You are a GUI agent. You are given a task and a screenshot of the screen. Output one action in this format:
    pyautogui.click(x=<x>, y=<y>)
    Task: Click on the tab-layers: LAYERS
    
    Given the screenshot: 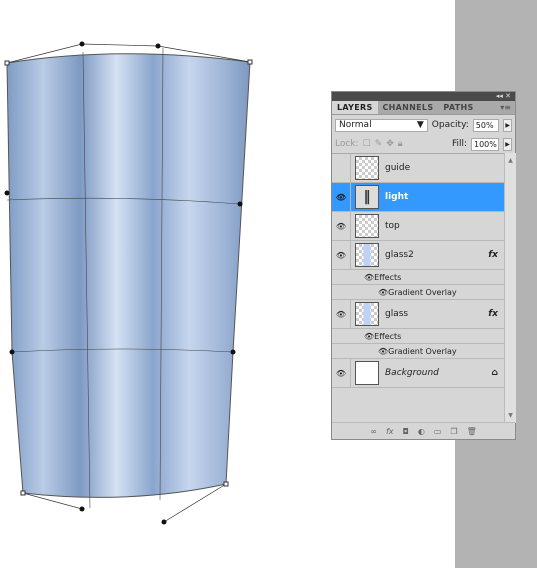 What is the action you would take?
    pyautogui.click(x=355, y=107)
    